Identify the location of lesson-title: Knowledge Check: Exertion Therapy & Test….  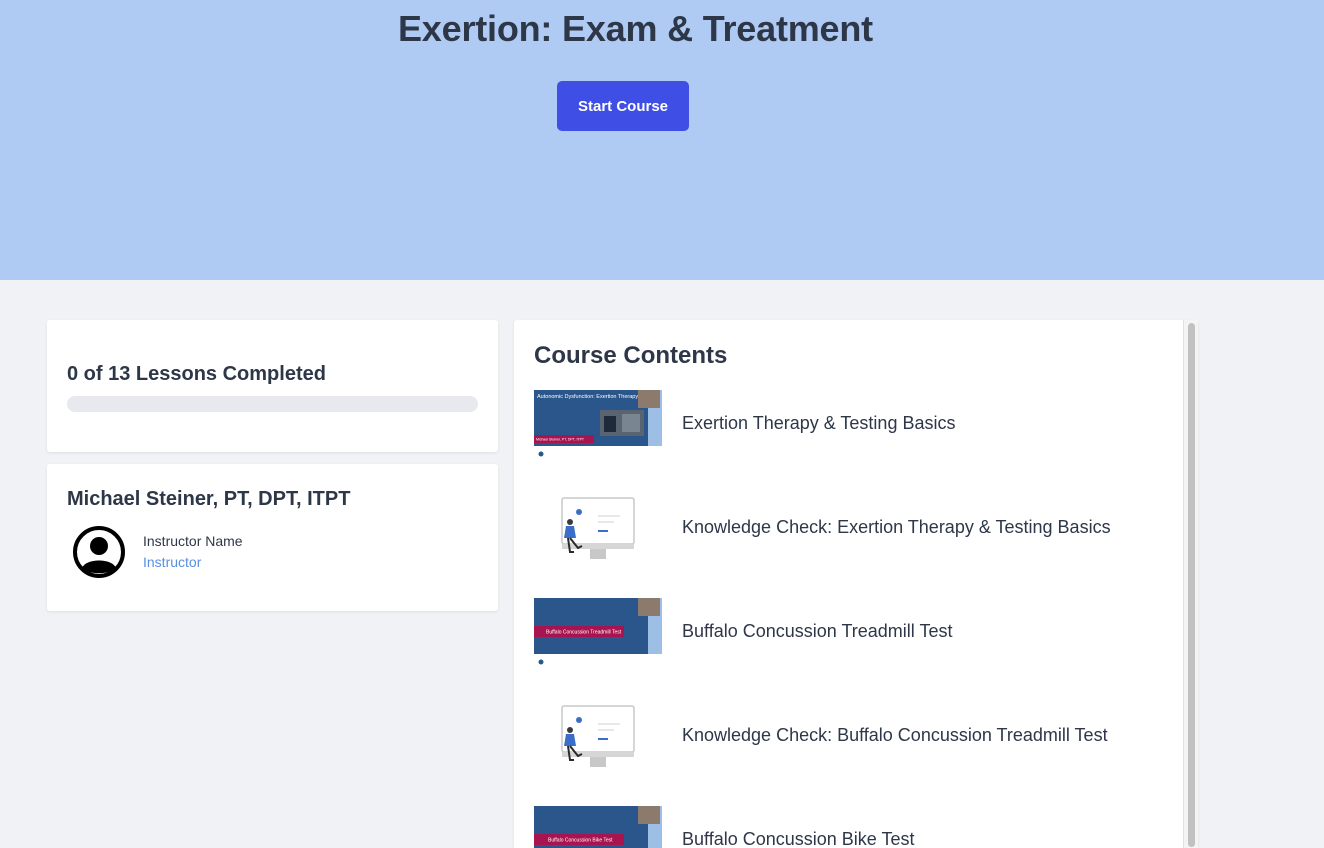
(896, 527).